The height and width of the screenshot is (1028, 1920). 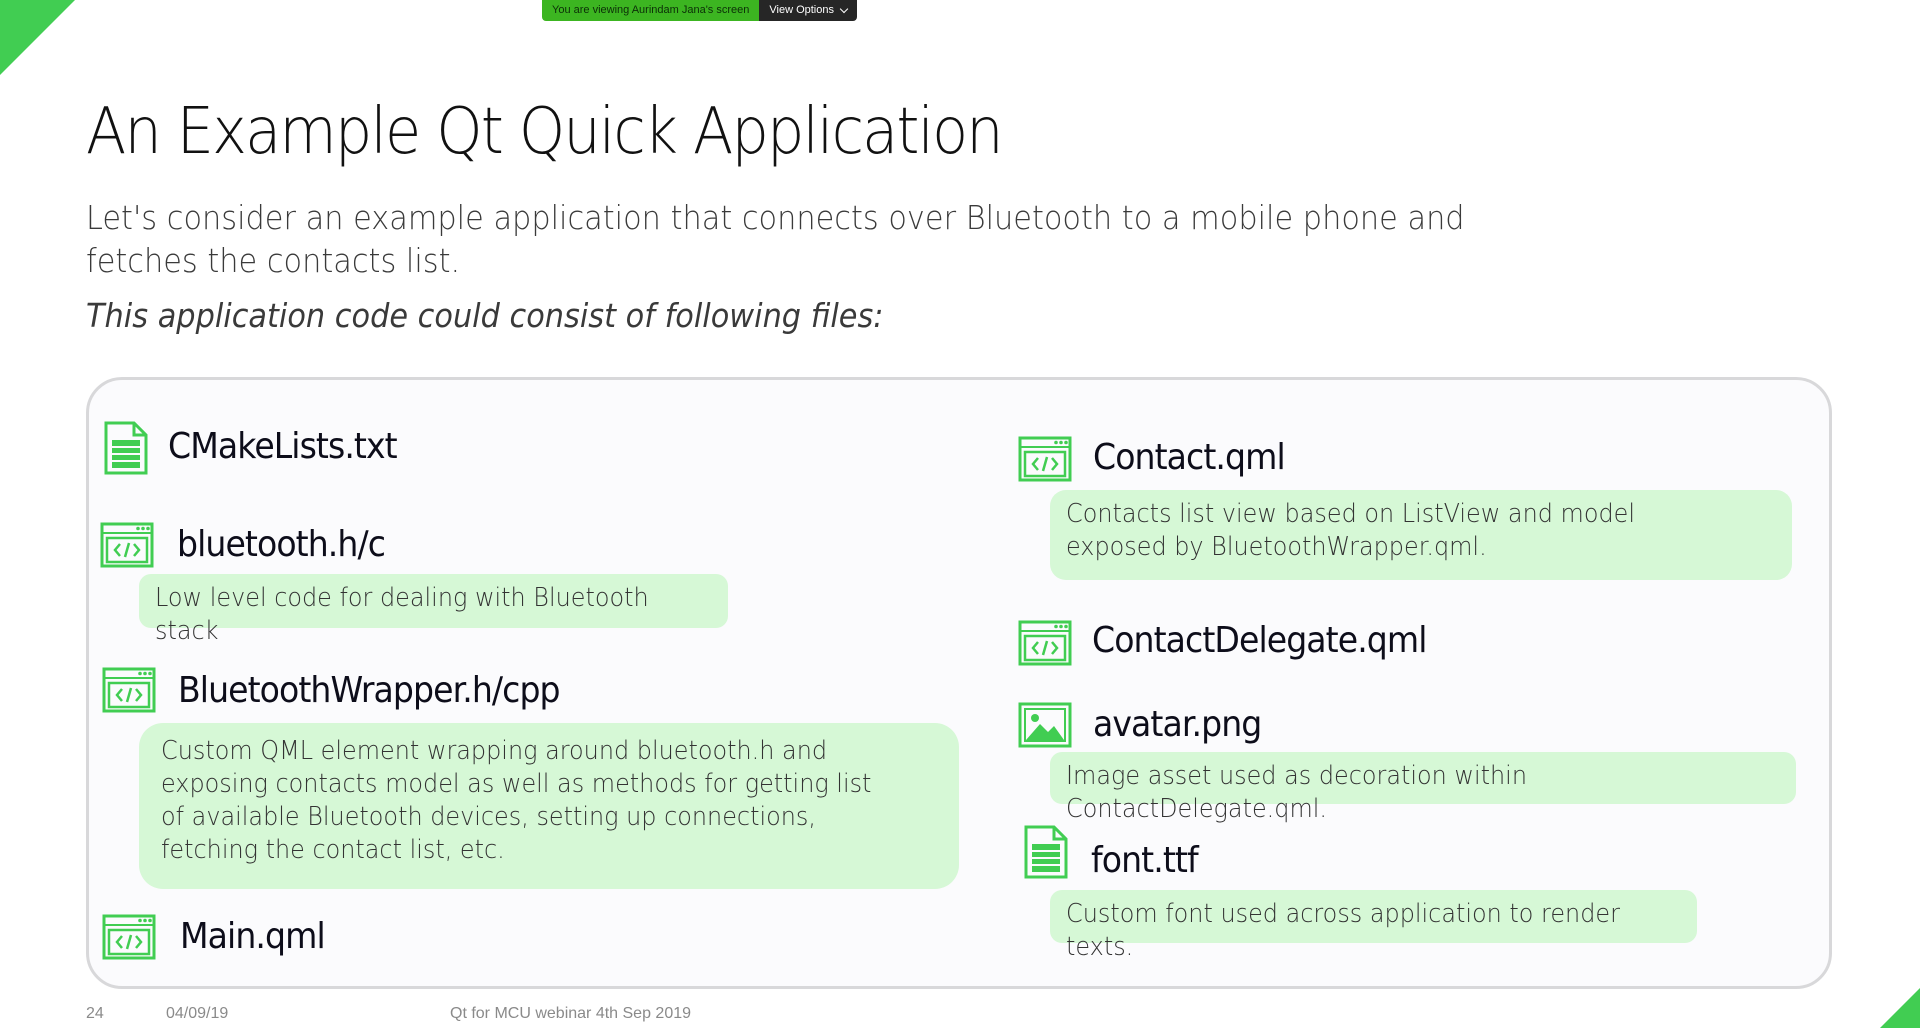 What do you see at coordinates (1189, 457) in the screenshot?
I see `file-name-contact: Contact.qml` at bounding box center [1189, 457].